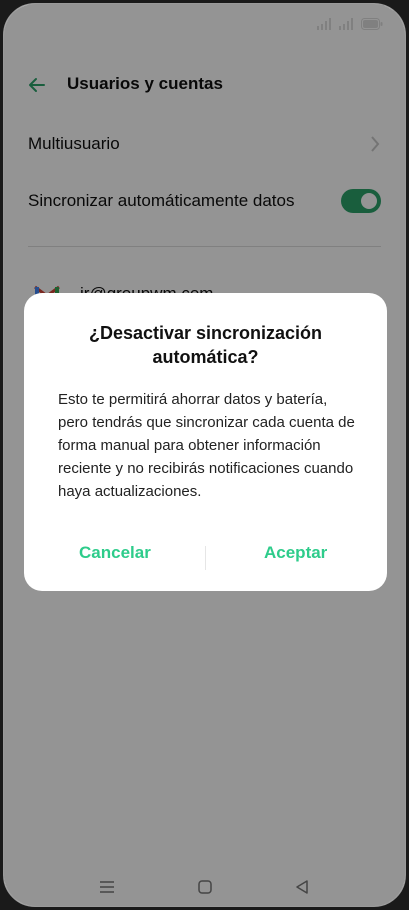 This screenshot has width=409, height=910. I want to click on accept-button: Aceptar, so click(295, 553).